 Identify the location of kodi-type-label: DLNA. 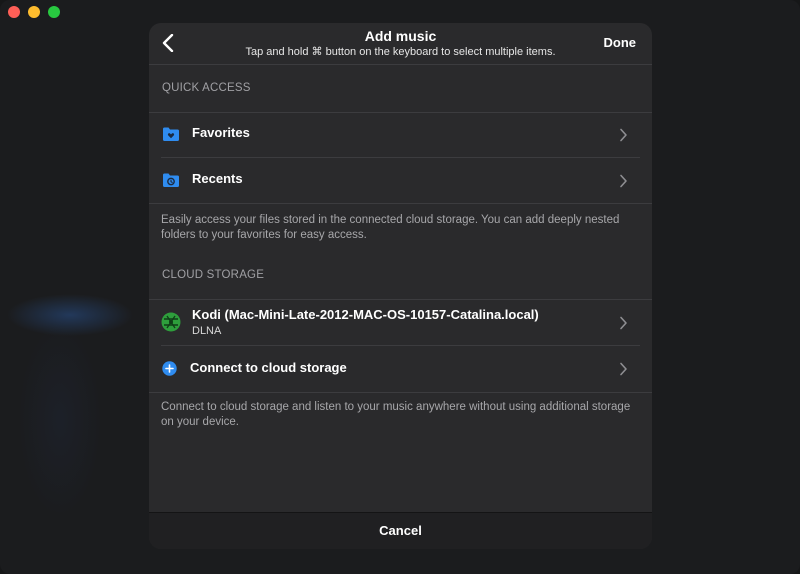
(207, 331).